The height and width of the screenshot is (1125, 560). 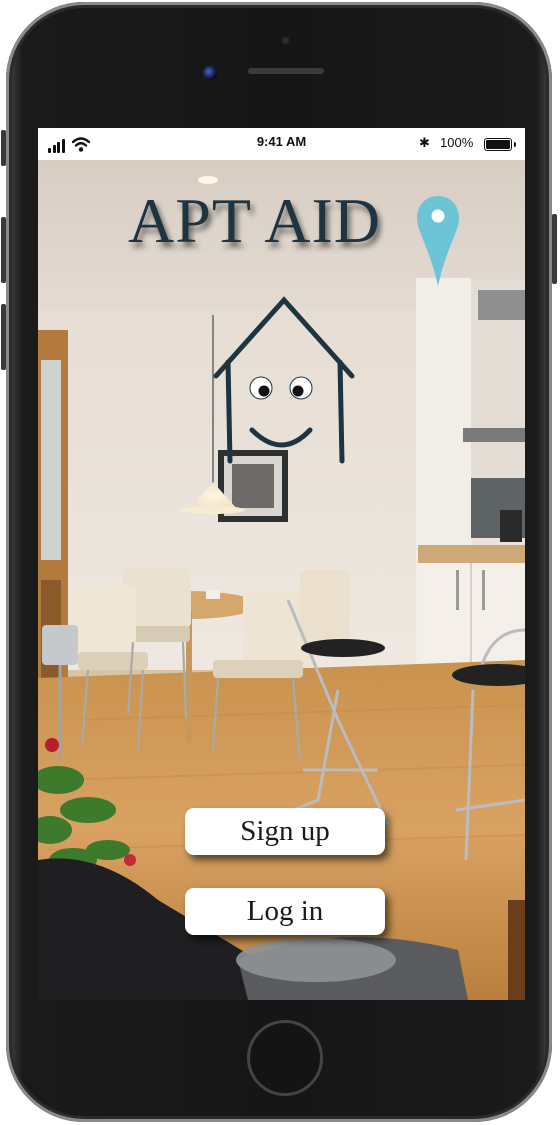 I want to click on location-pin-icon, so click(x=438, y=241).